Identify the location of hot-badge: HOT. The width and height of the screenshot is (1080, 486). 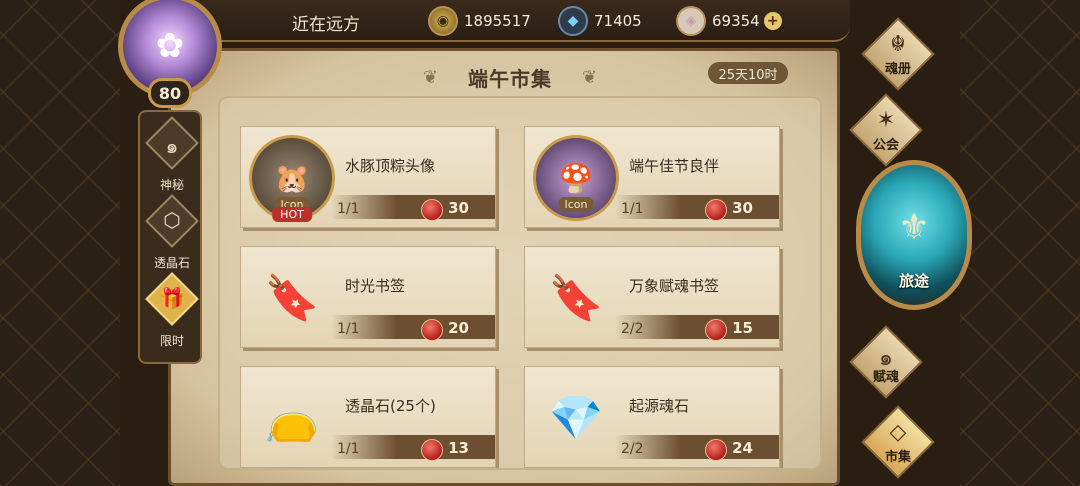
(292, 214).